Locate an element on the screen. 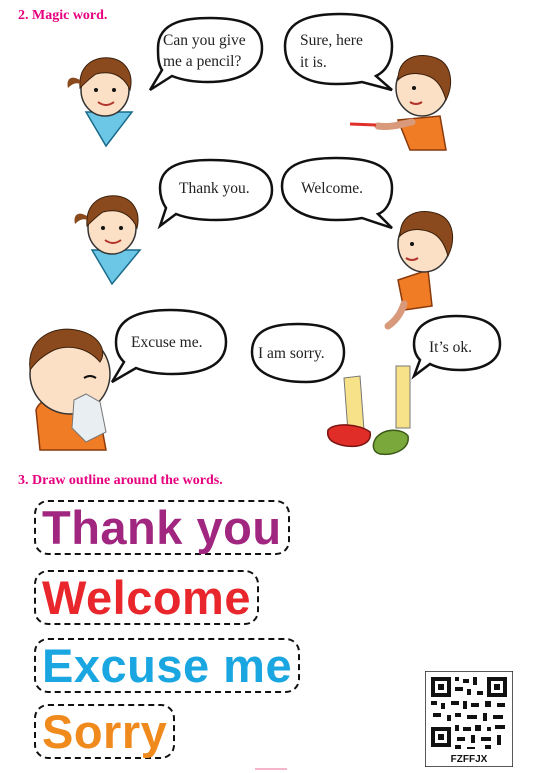 The width and height of the screenshot is (556, 773). outline-word-thank-you: Thank you is located at coordinates (162, 527).